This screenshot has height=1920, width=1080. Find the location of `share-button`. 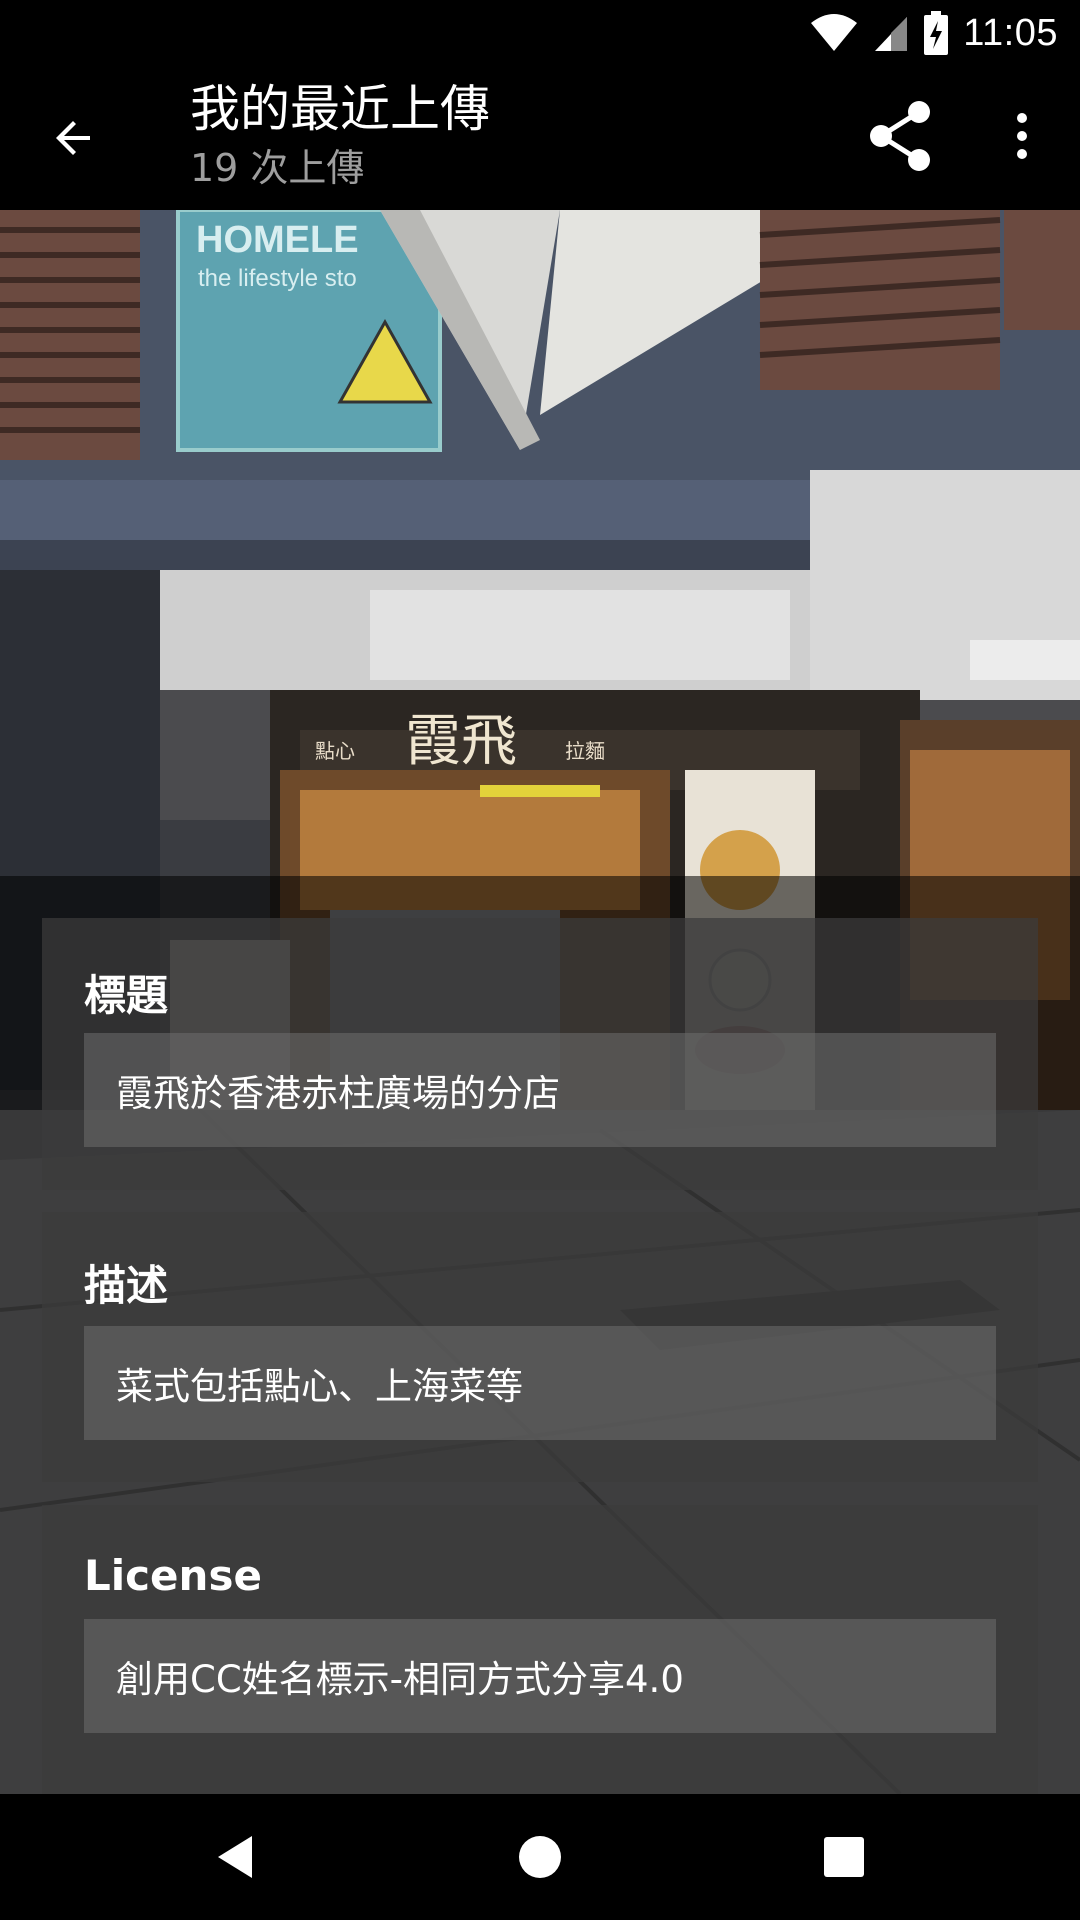

share-button is located at coordinates (902, 136).